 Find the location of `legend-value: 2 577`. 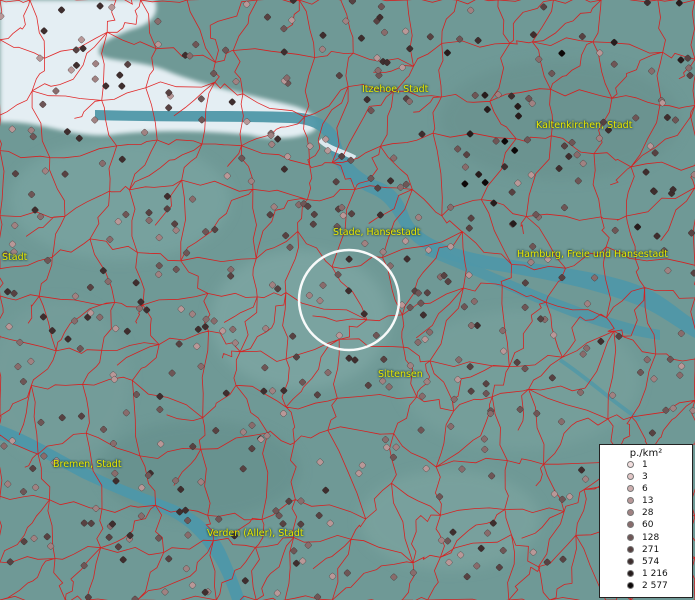

legend-value: 2 577 is located at coordinates (655, 585).